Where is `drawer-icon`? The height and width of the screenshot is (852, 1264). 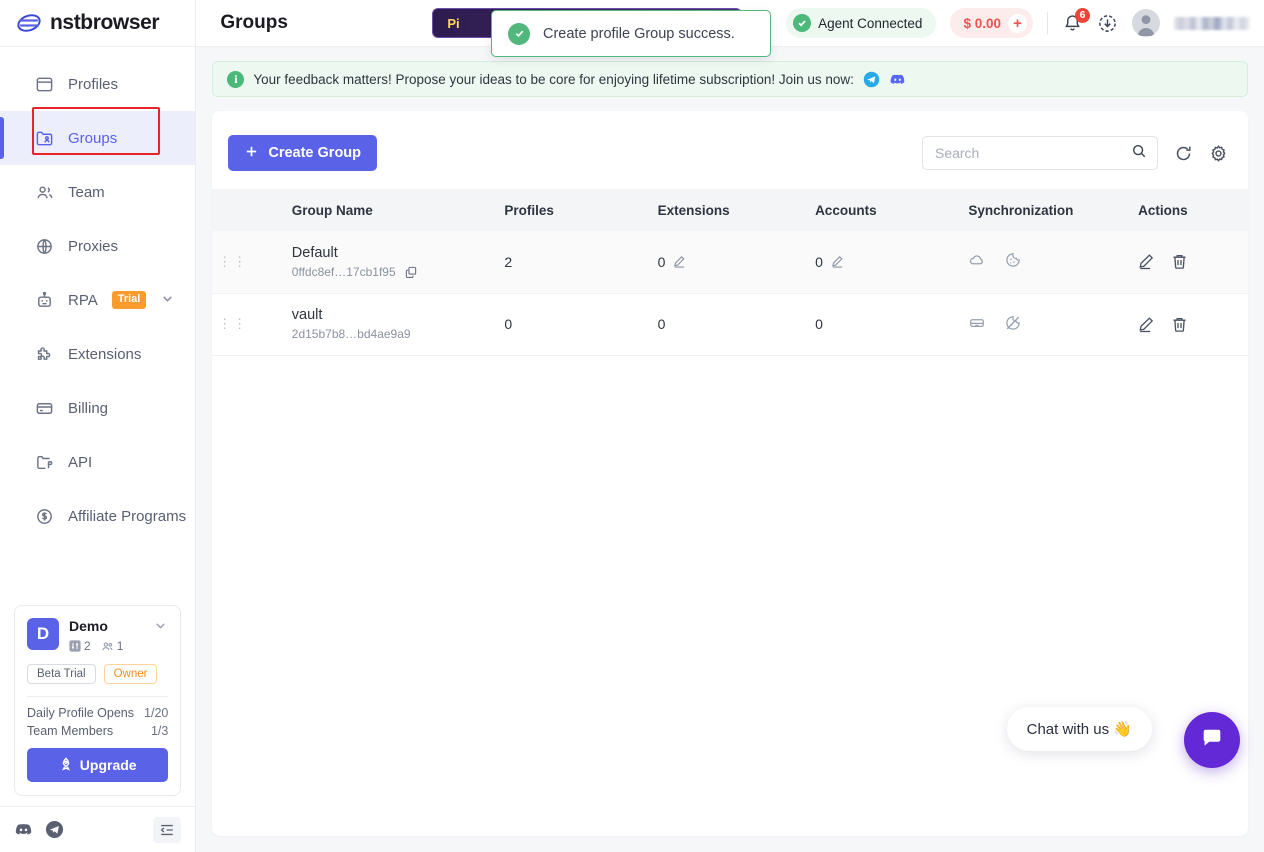 drawer-icon is located at coordinates (977, 324).